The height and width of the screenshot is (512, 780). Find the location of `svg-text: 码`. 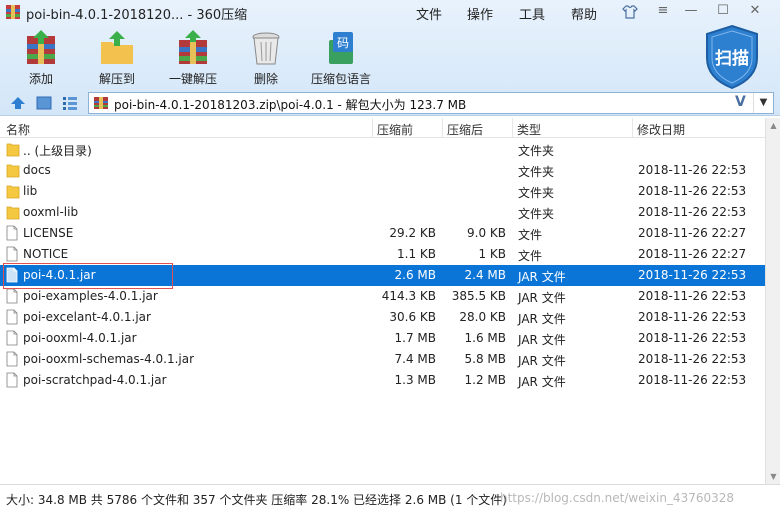

svg-text: 码 is located at coordinates (343, 43).